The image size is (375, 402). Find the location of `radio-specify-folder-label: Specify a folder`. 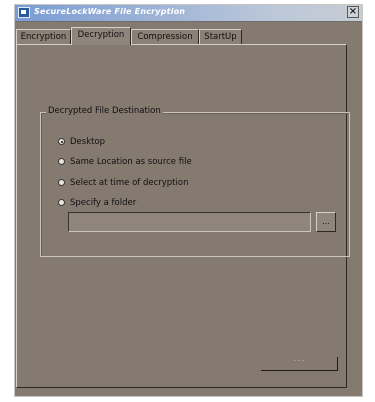

radio-specify-folder-label: Specify a folder is located at coordinates (103, 203).